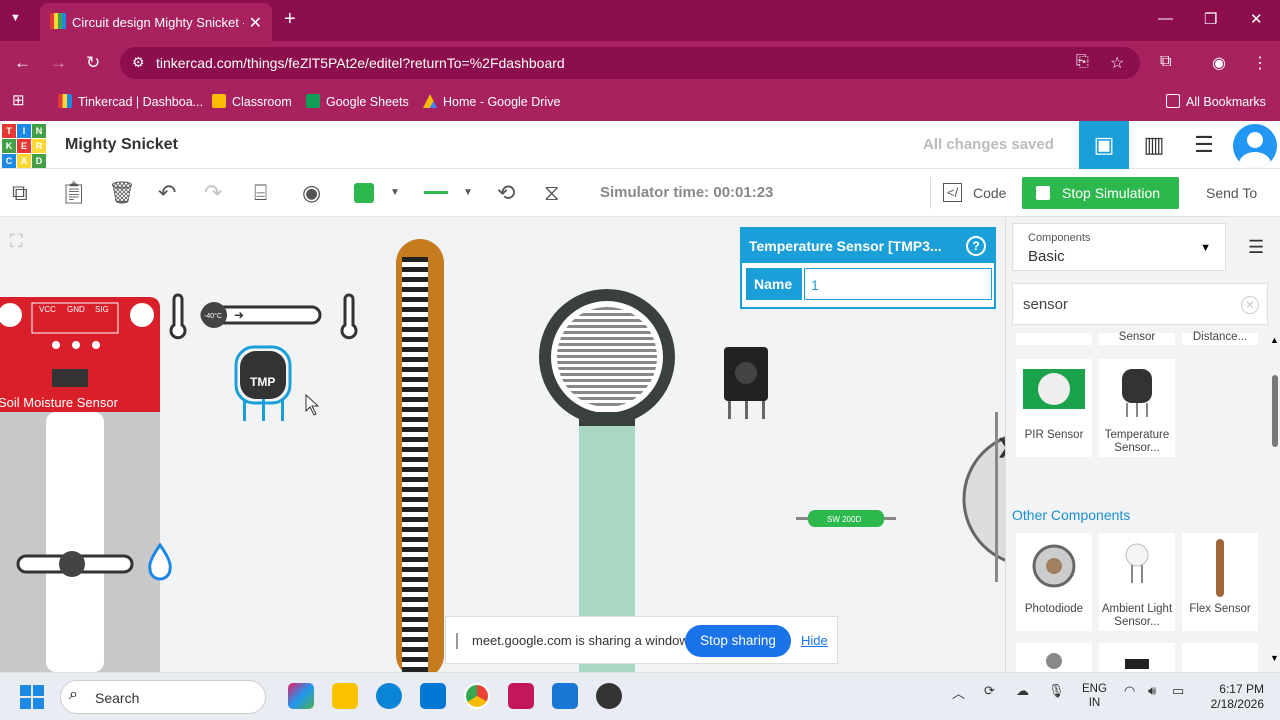 The height and width of the screenshot is (720, 1280). Describe the element at coordinates (263, 316) in the screenshot. I see `temperature-slider: ➜` at that location.